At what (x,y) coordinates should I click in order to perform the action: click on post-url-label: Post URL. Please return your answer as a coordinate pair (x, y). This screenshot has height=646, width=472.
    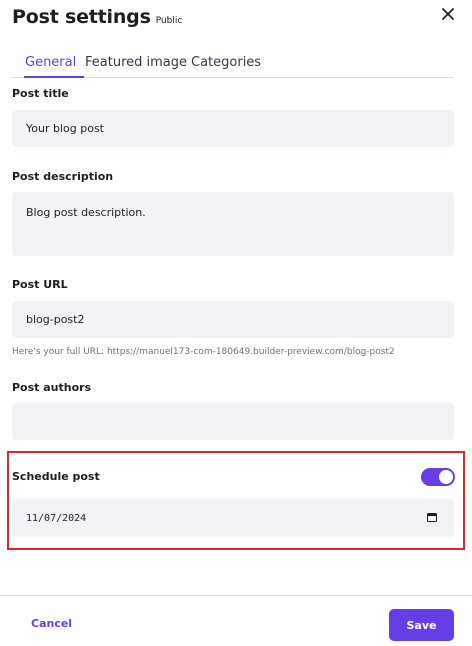
    Looking at the image, I should click on (40, 284).